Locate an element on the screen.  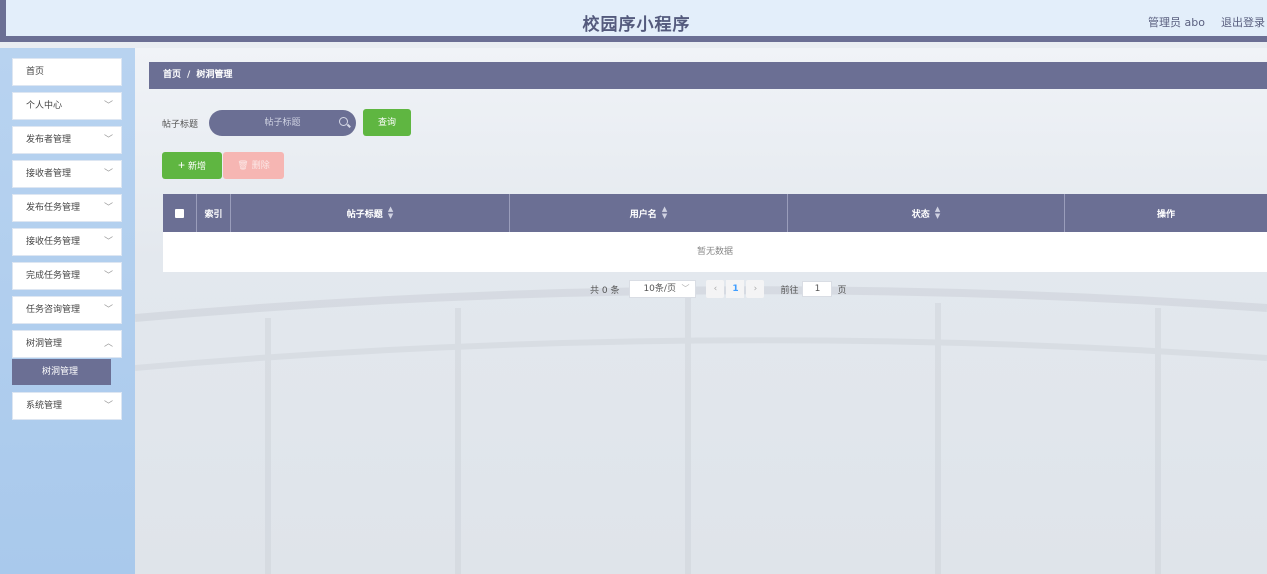
sidebar-item-receiver-management: 接收者管理 ﹀ is located at coordinates (67, 174).